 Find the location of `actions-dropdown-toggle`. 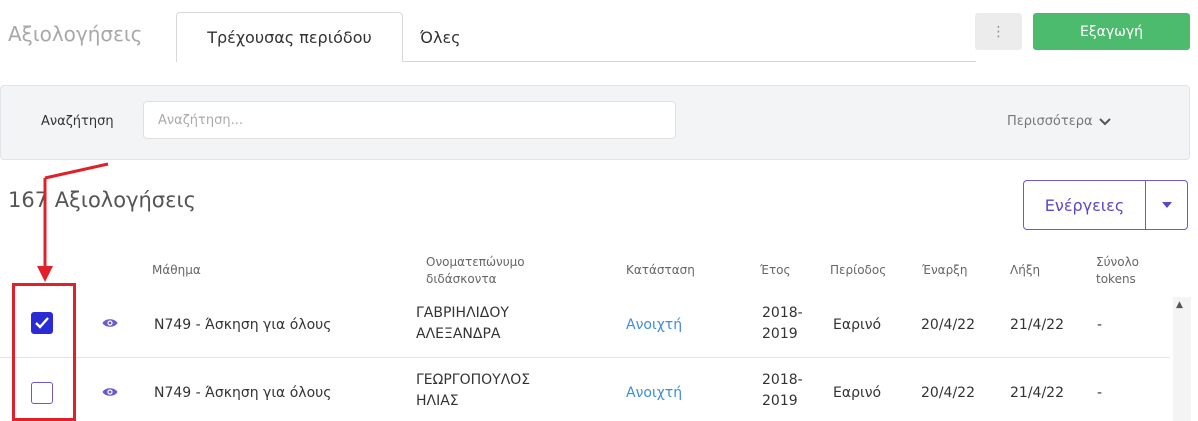

actions-dropdown-toggle is located at coordinates (1166, 205).